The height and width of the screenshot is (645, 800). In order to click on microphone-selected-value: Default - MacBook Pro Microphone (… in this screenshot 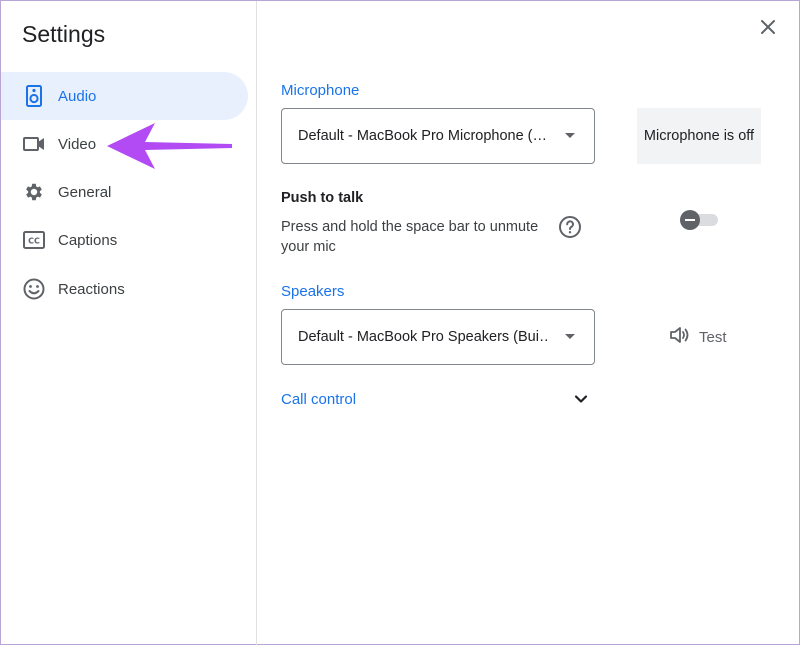, I will do `click(423, 136)`.